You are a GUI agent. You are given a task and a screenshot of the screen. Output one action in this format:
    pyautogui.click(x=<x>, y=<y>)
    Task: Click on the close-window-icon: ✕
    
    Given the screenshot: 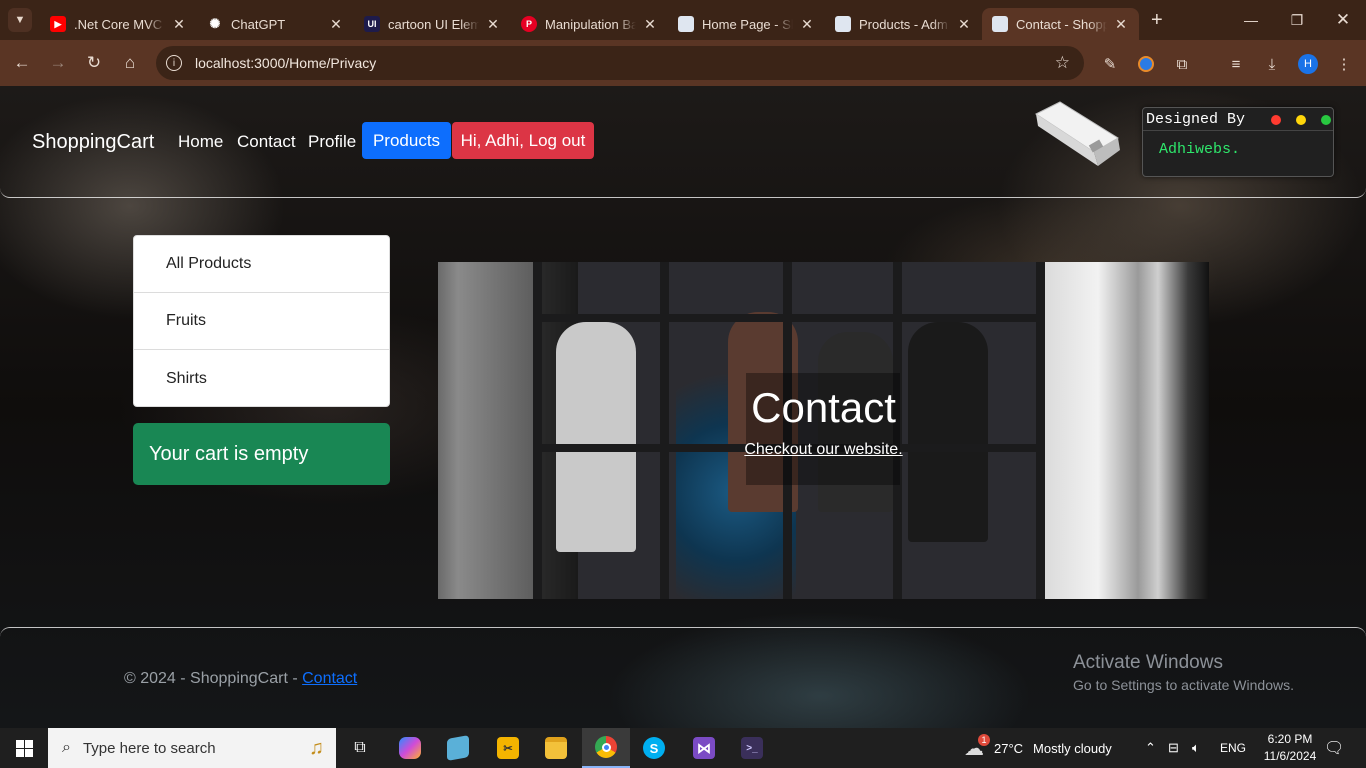 What is the action you would take?
    pyautogui.click(x=1343, y=20)
    